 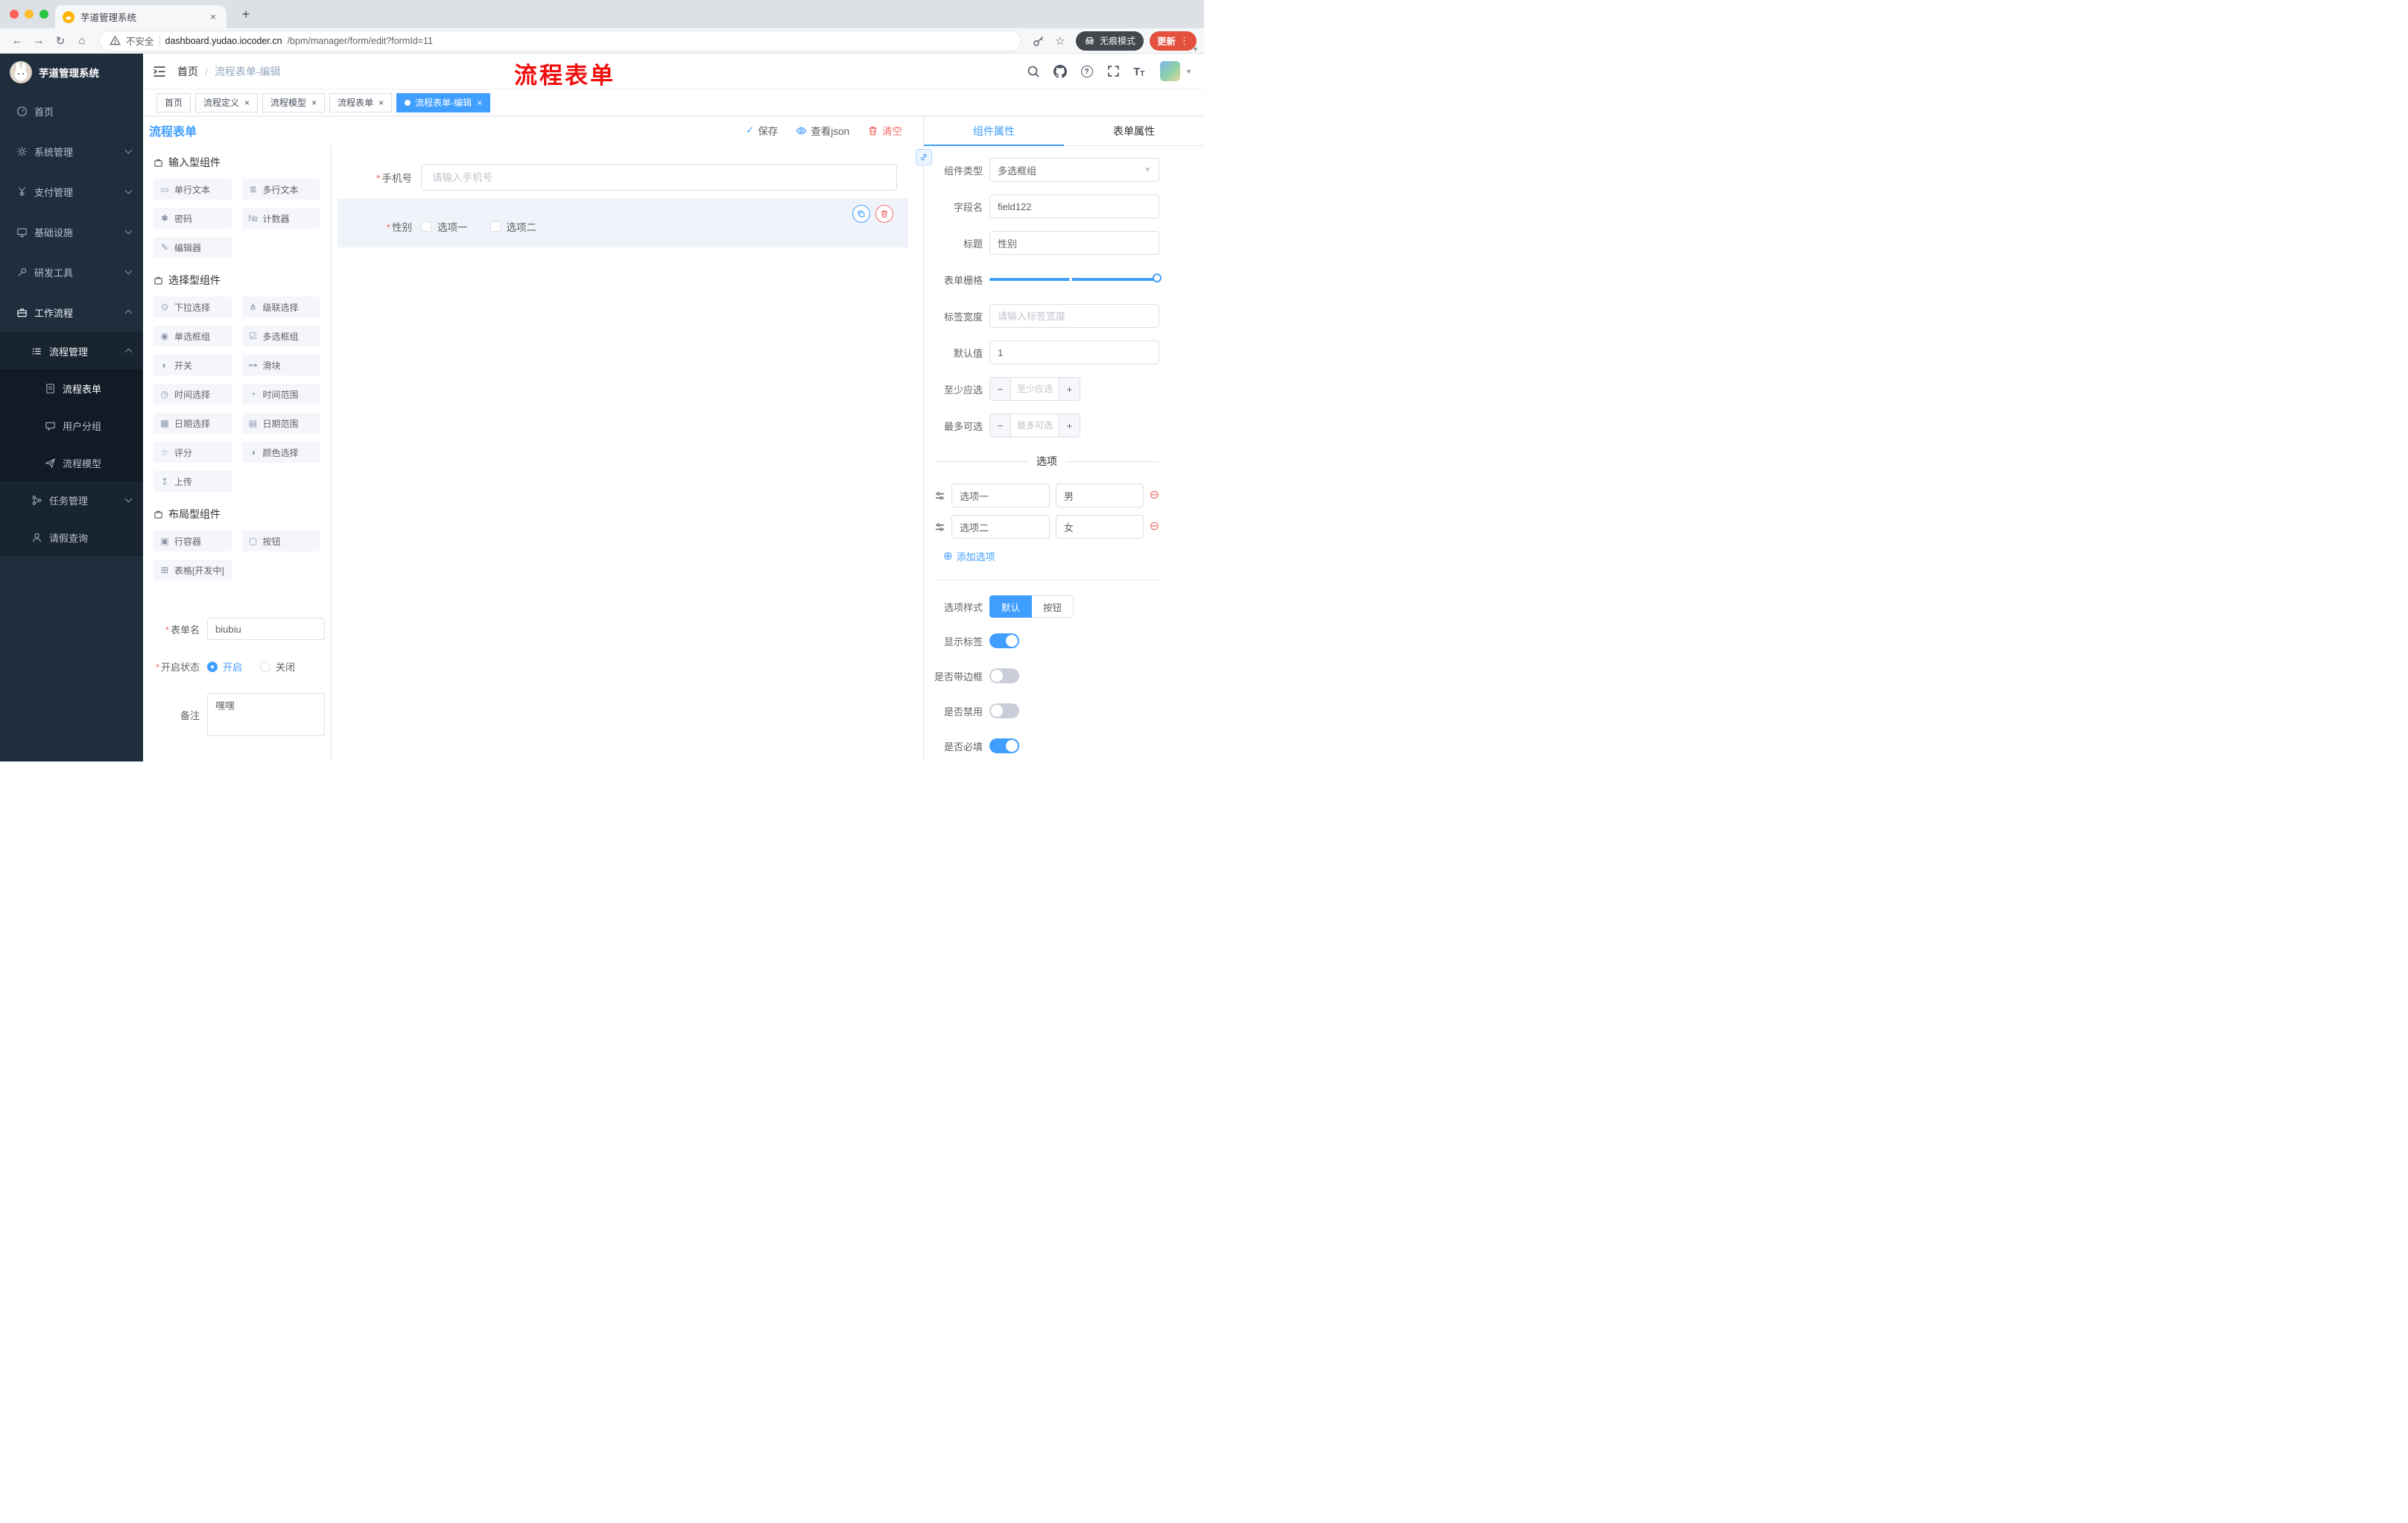 What do you see at coordinates (14, 15) in the screenshot?
I see `close-window-button` at bounding box center [14, 15].